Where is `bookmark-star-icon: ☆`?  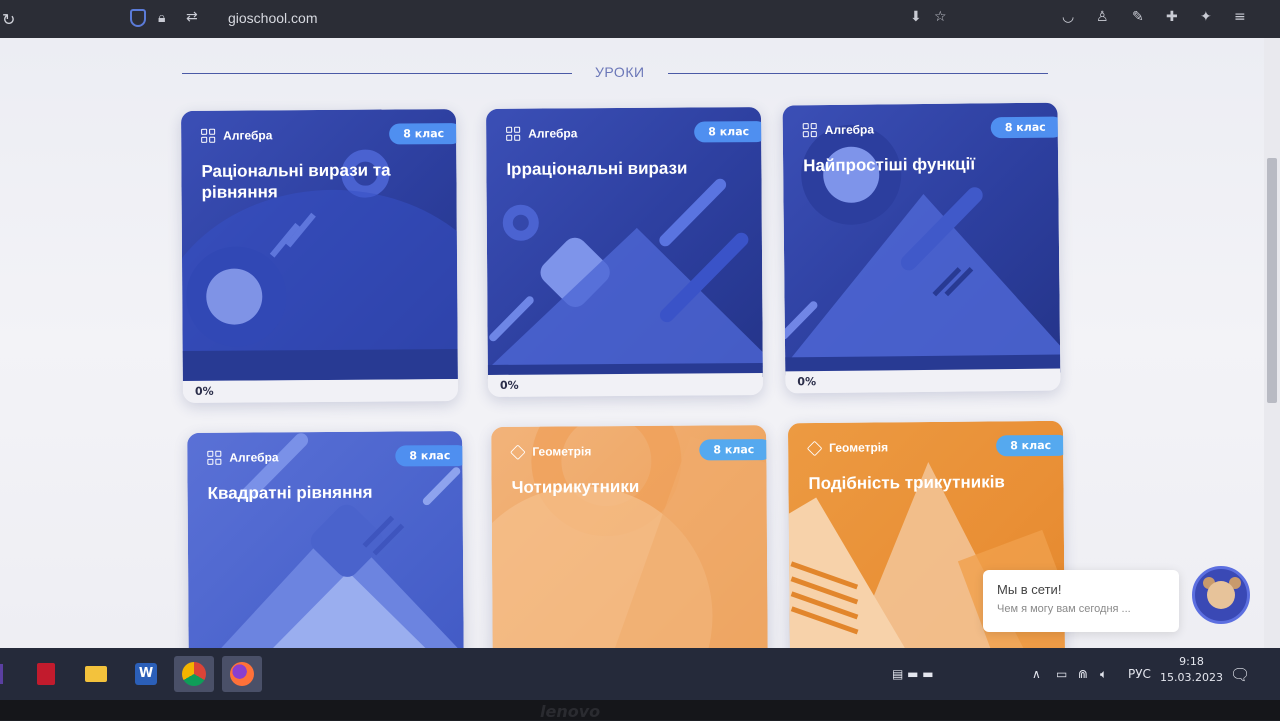
bookmark-star-icon: ☆ is located at coordinates (940, 17).